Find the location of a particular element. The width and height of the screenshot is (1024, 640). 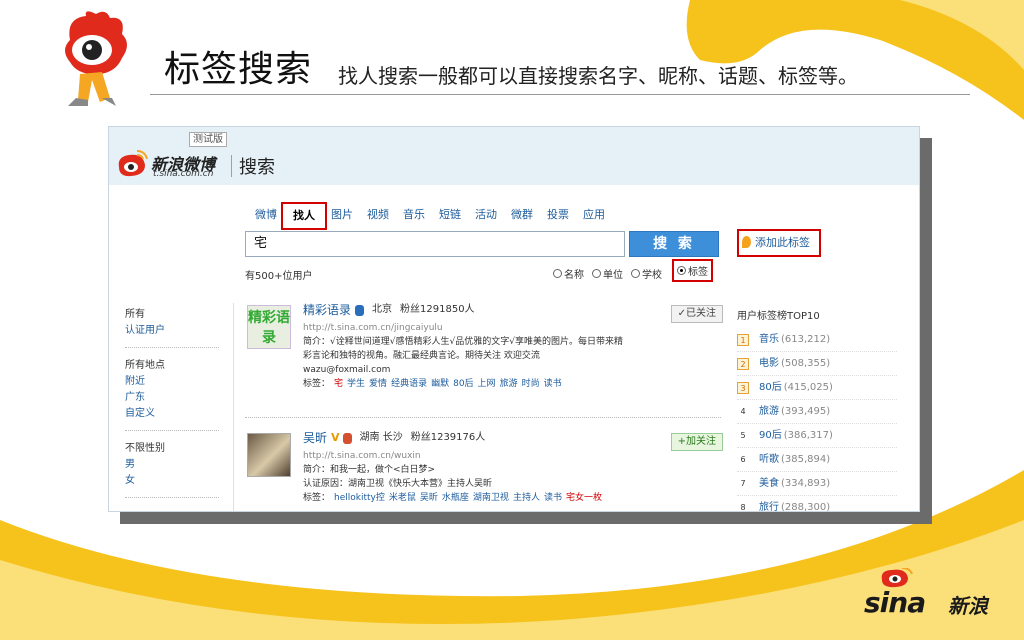

tag-link: 幽默 is located at coordinates (440, 384).